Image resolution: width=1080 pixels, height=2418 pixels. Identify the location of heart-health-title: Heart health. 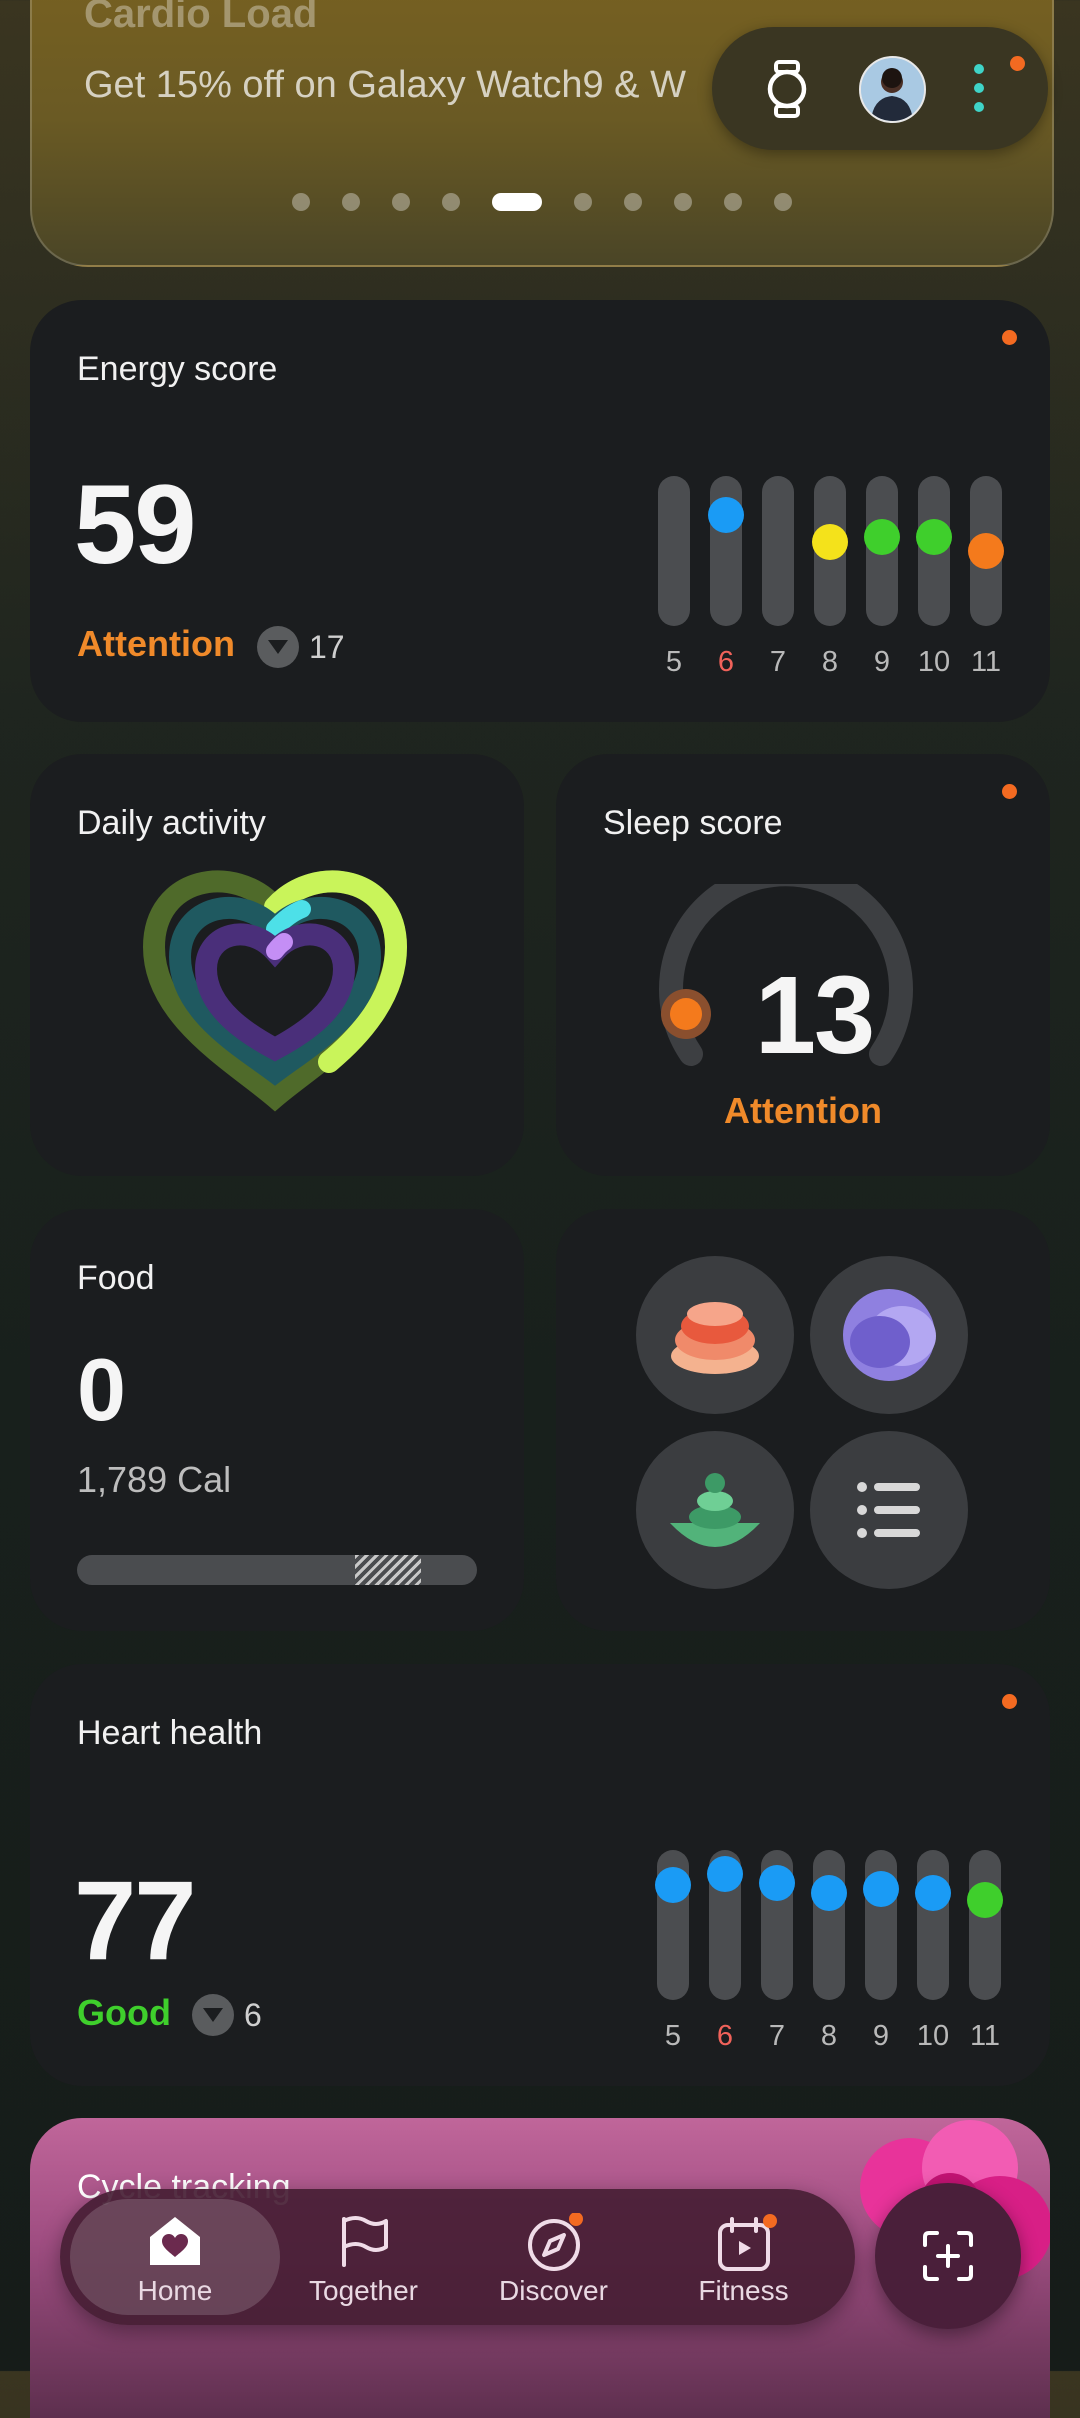
(170, 1733).